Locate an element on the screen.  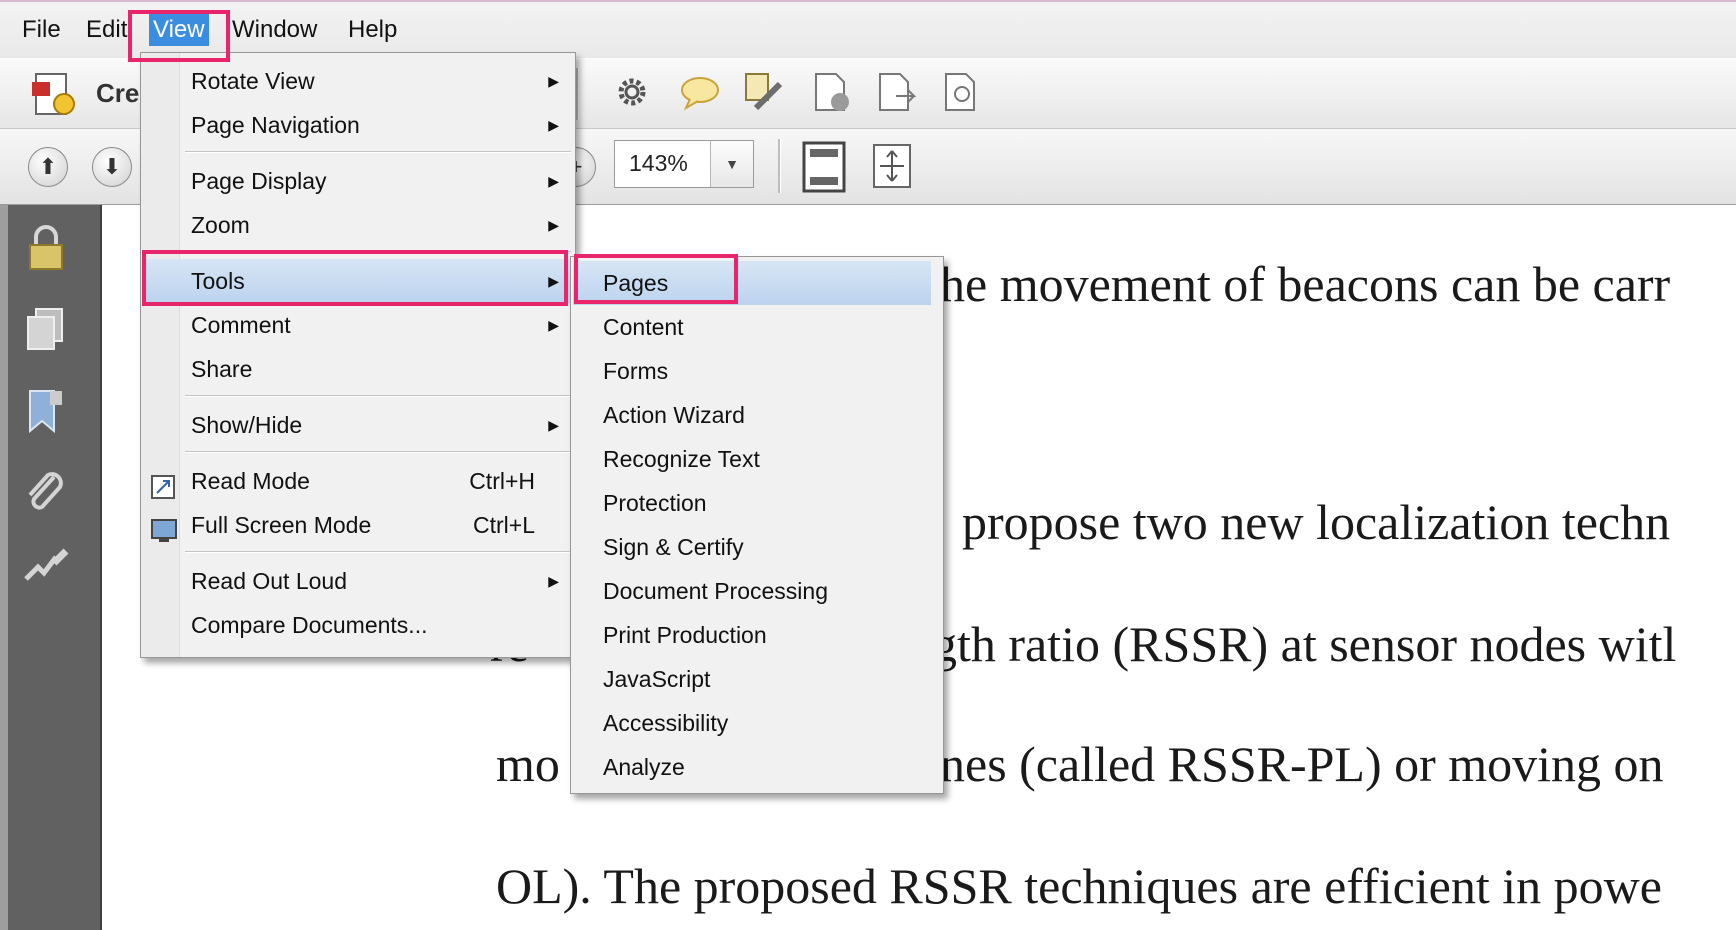
menu-window: Window is located at coordinates (274, 30).